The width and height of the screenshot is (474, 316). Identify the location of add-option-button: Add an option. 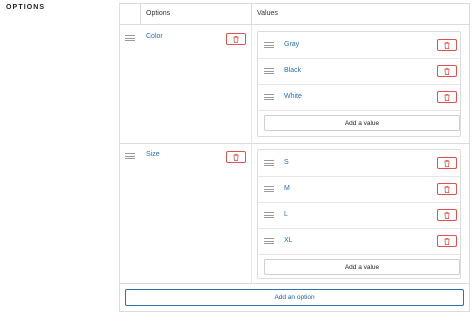
(294, 297).